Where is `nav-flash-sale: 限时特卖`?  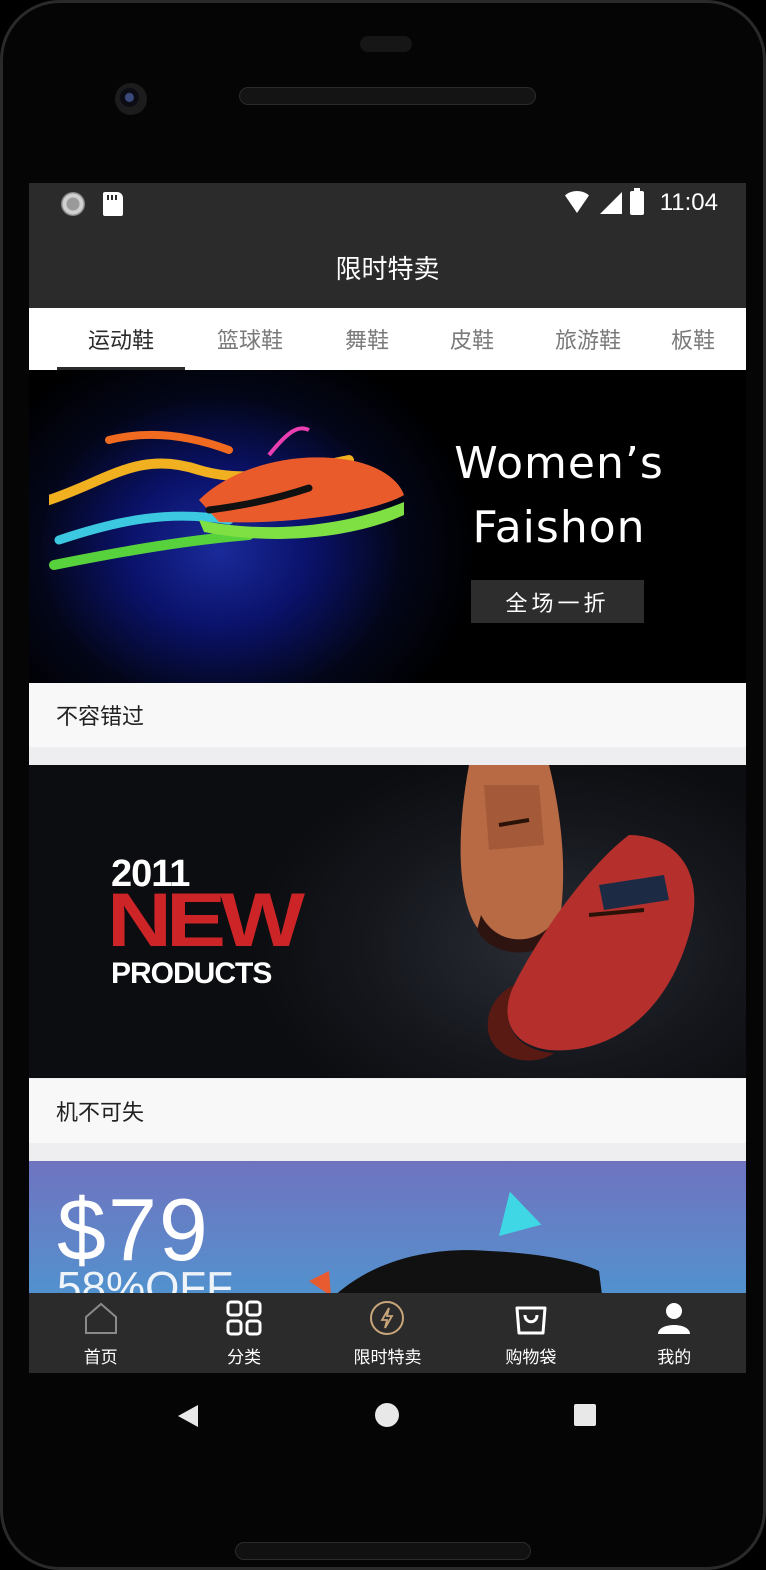
nav-flash-sale: 限时特卖 is located at coordinates (387, 1333).